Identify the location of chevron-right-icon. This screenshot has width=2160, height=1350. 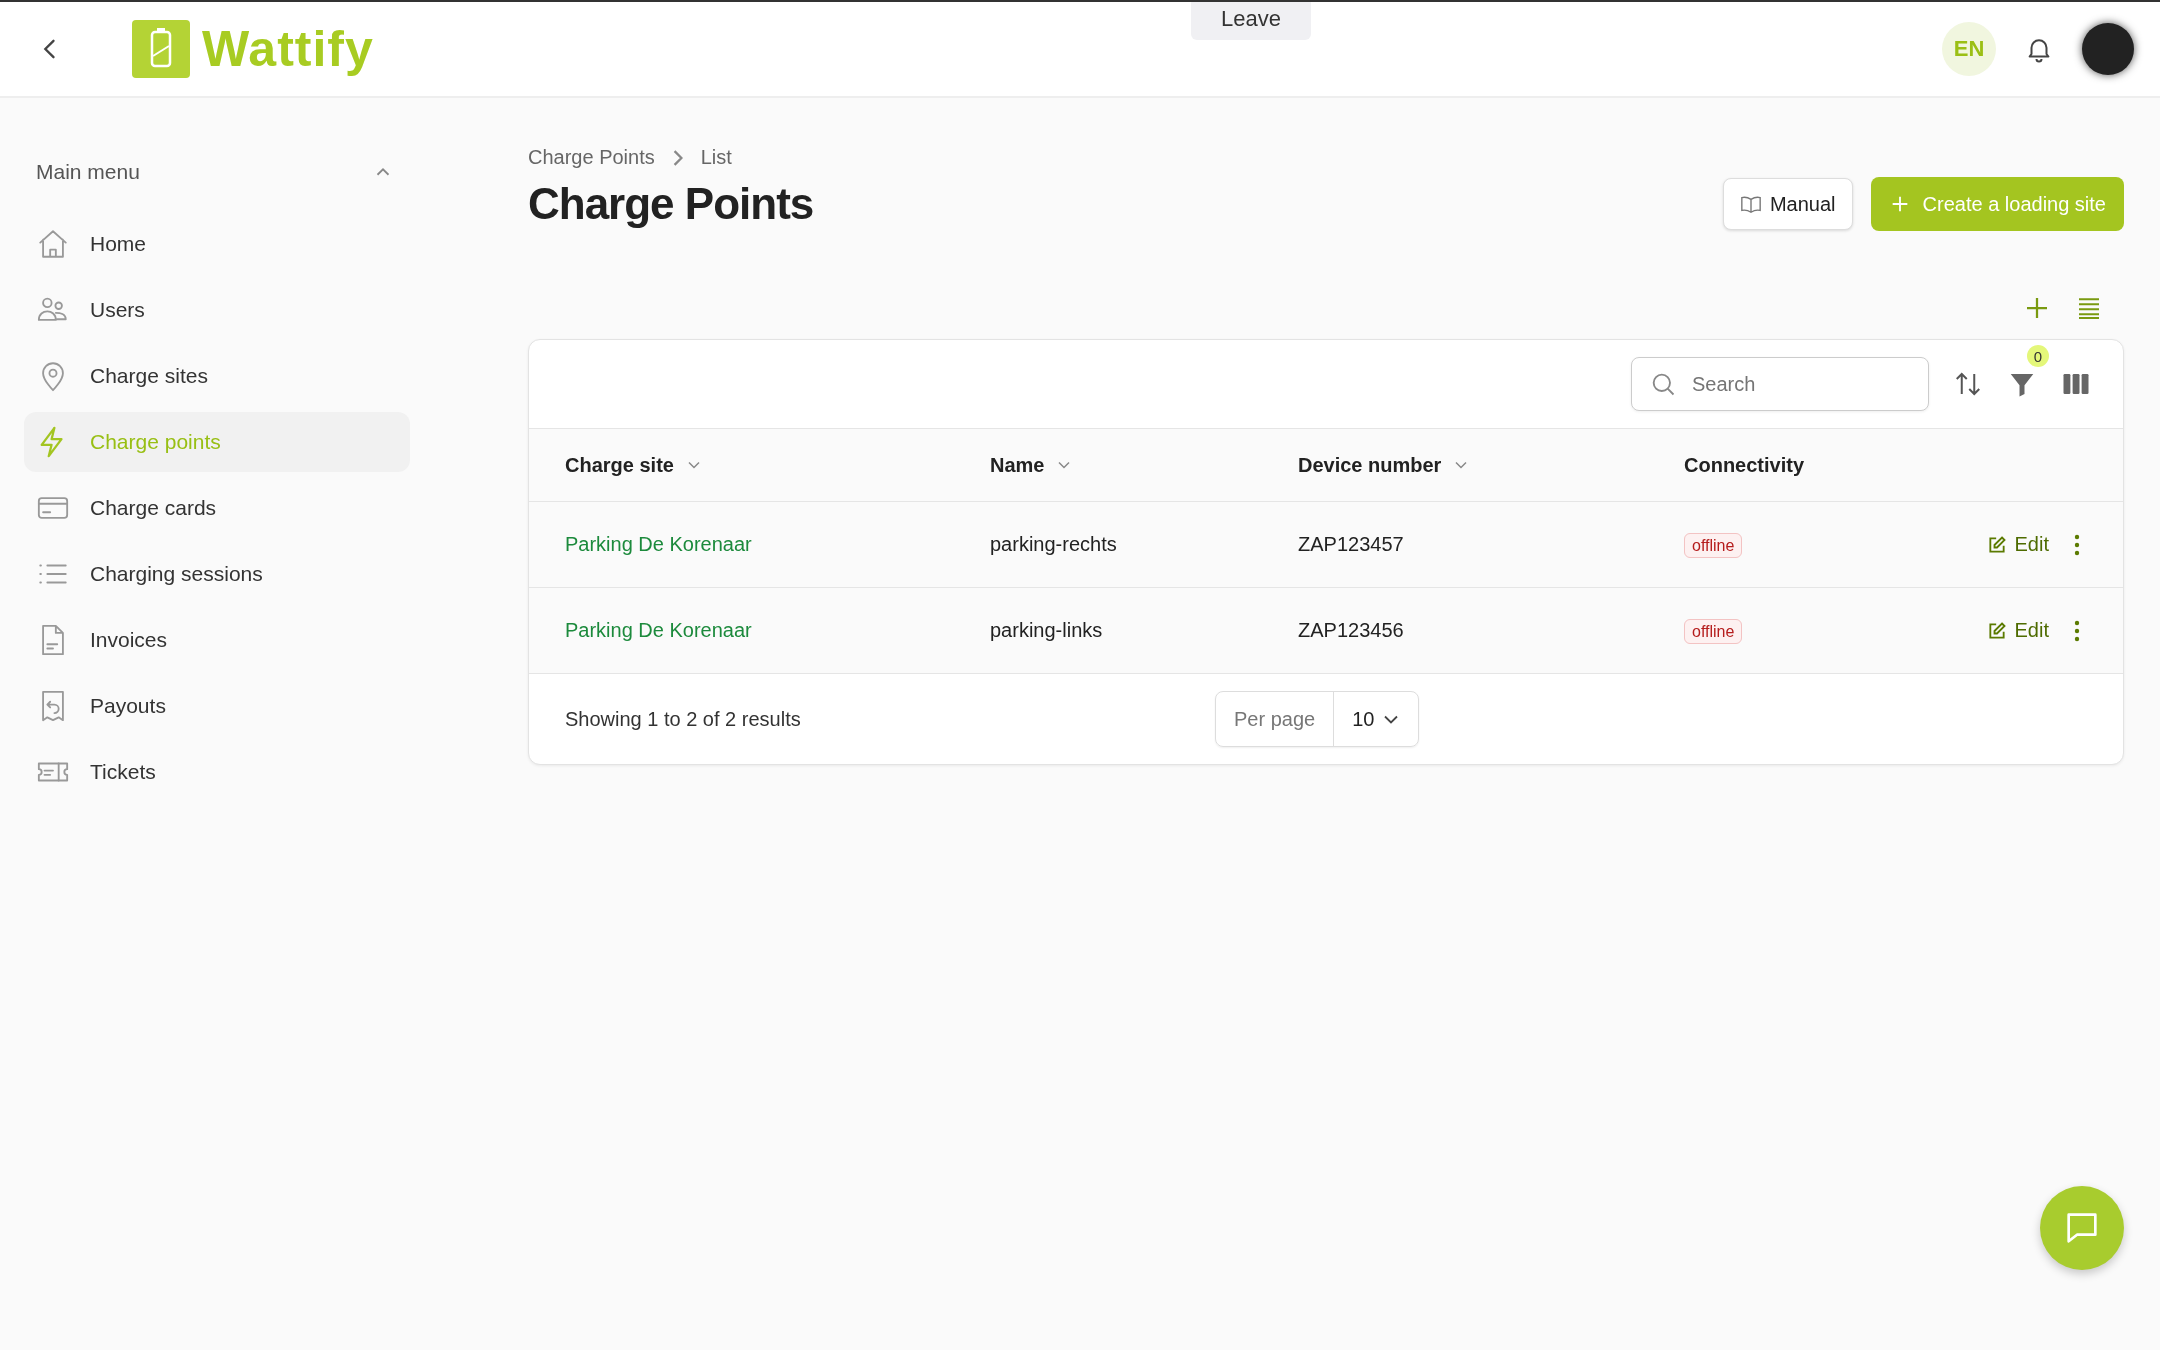
(677, 157).